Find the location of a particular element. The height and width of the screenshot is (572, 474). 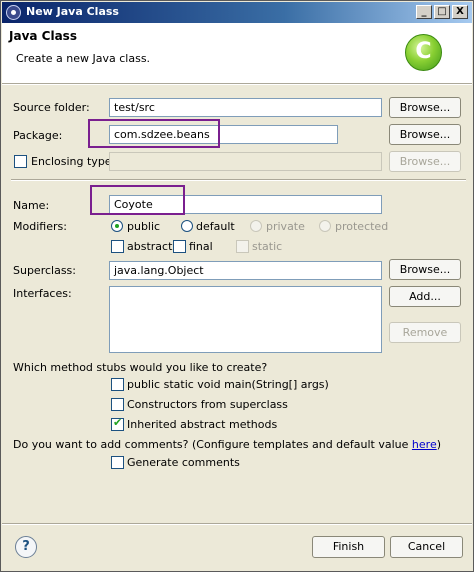

cancel-button: Cancel is located at coordinates (426, 547).